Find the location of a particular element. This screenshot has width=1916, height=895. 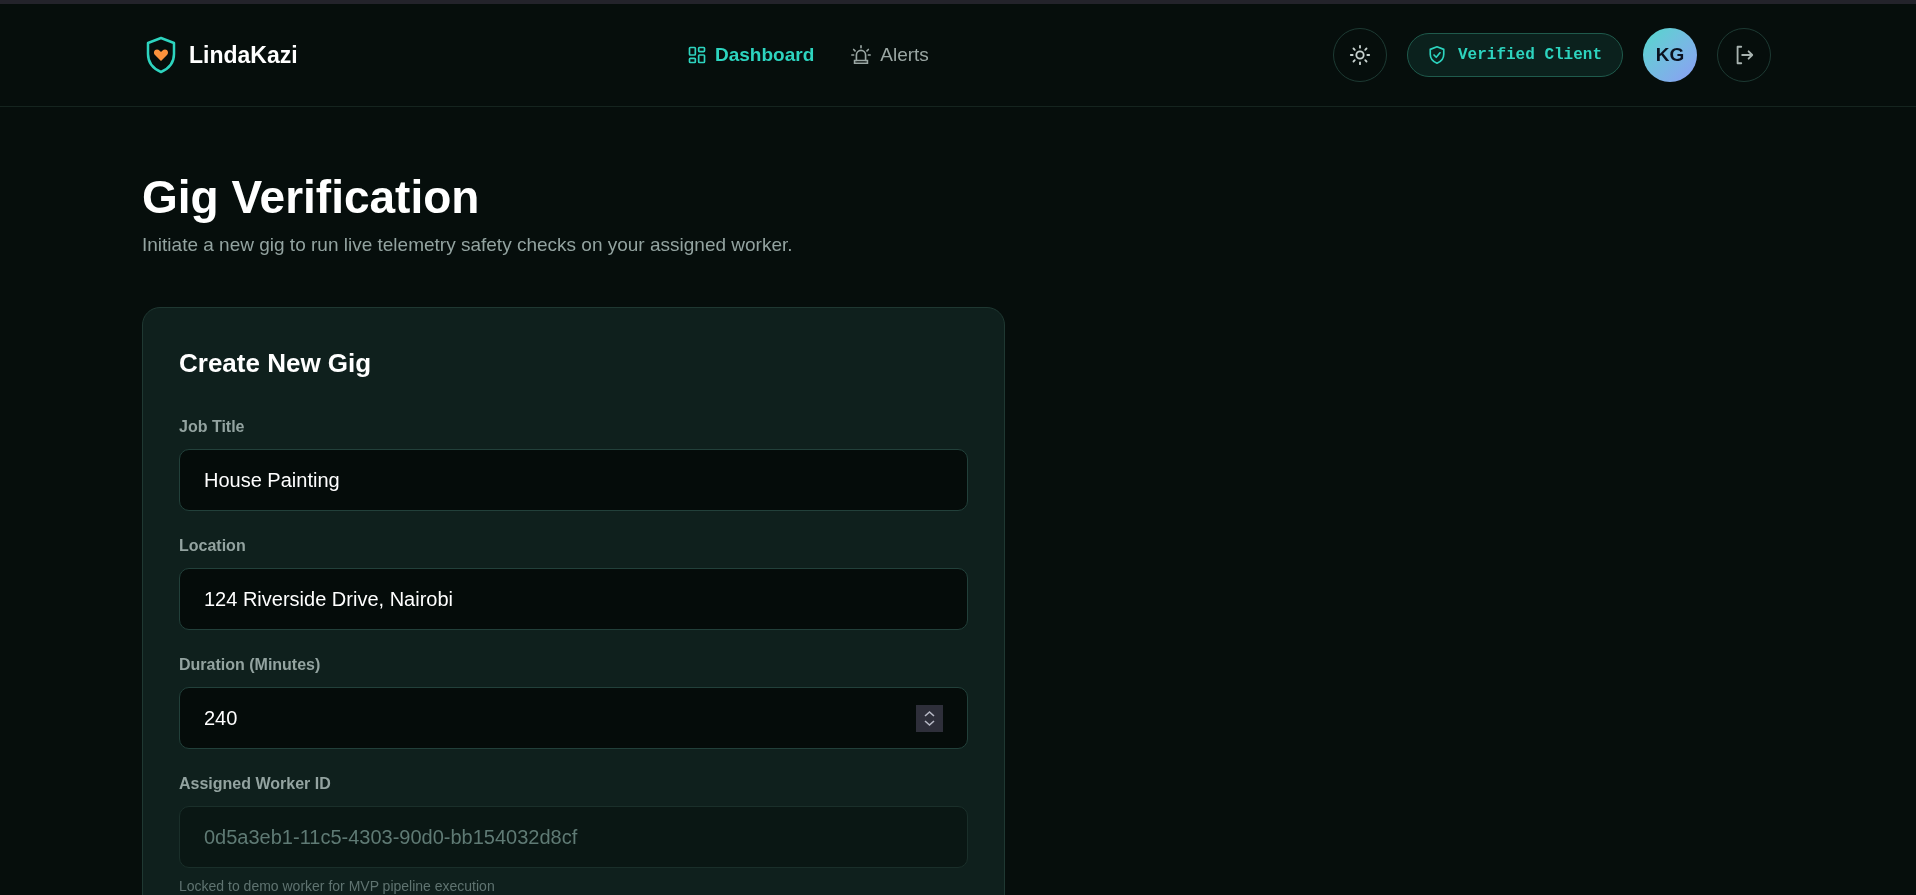

field-label: Duration (Minutes) is located at coordinates (250, 665).